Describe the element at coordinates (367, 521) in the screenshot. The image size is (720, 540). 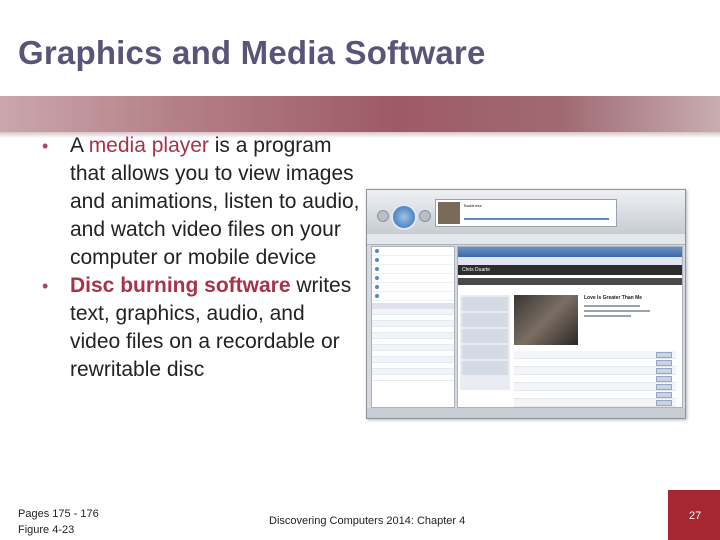
I see `footer-course: Discovering Computers 2014: Chapter 4` at that location.